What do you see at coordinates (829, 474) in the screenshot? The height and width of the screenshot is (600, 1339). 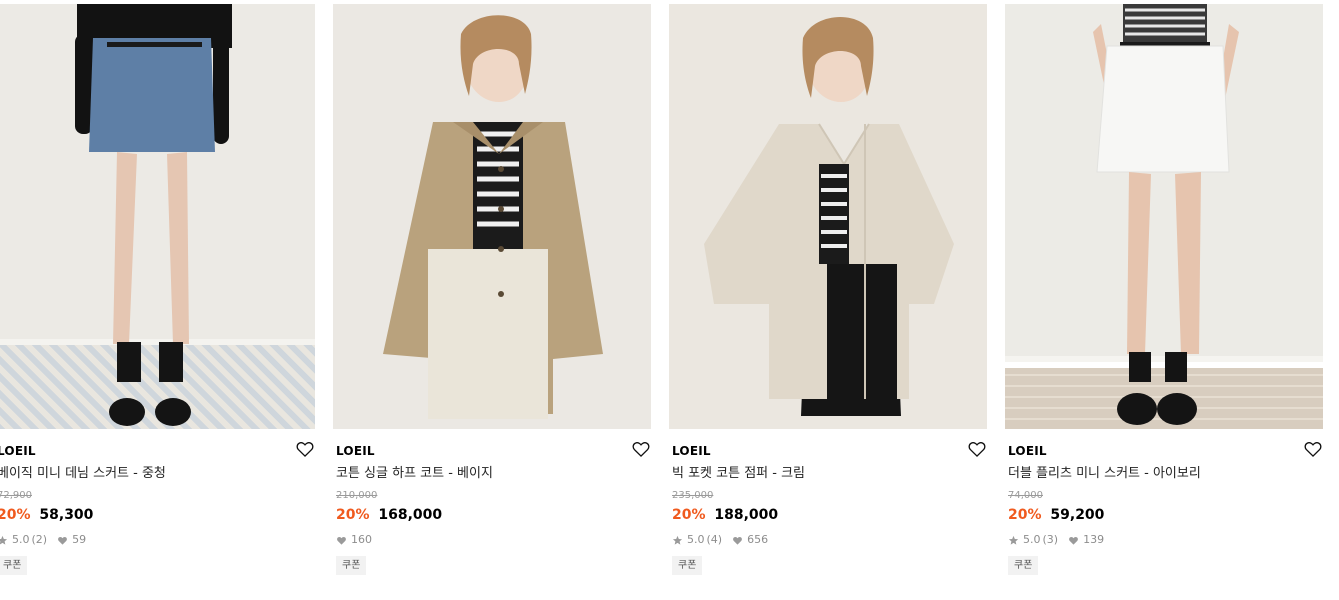 I see `product-name: 빅 포켓 코튼 점퍼 - 크림` at bounding box center [829, 474].